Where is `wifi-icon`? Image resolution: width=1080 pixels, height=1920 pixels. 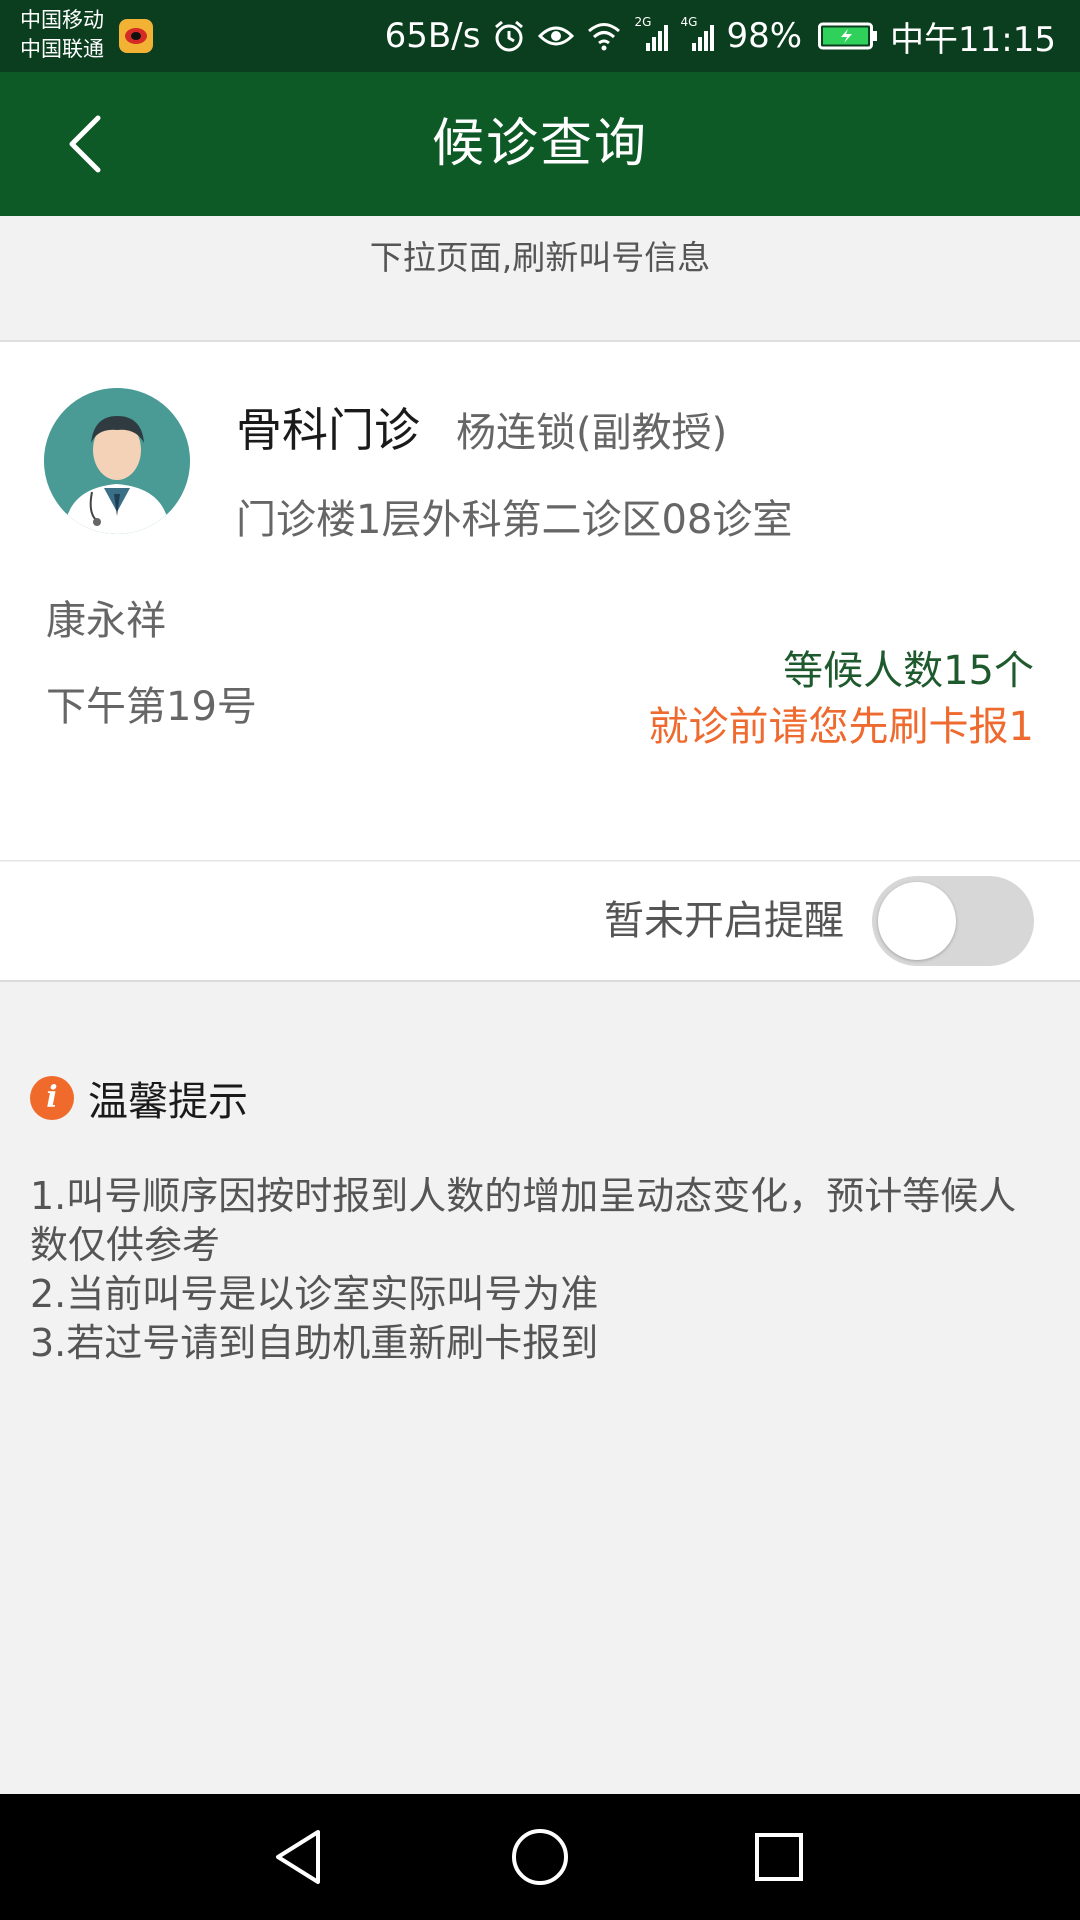 wifi-icon is located at coordinates (604, 37).